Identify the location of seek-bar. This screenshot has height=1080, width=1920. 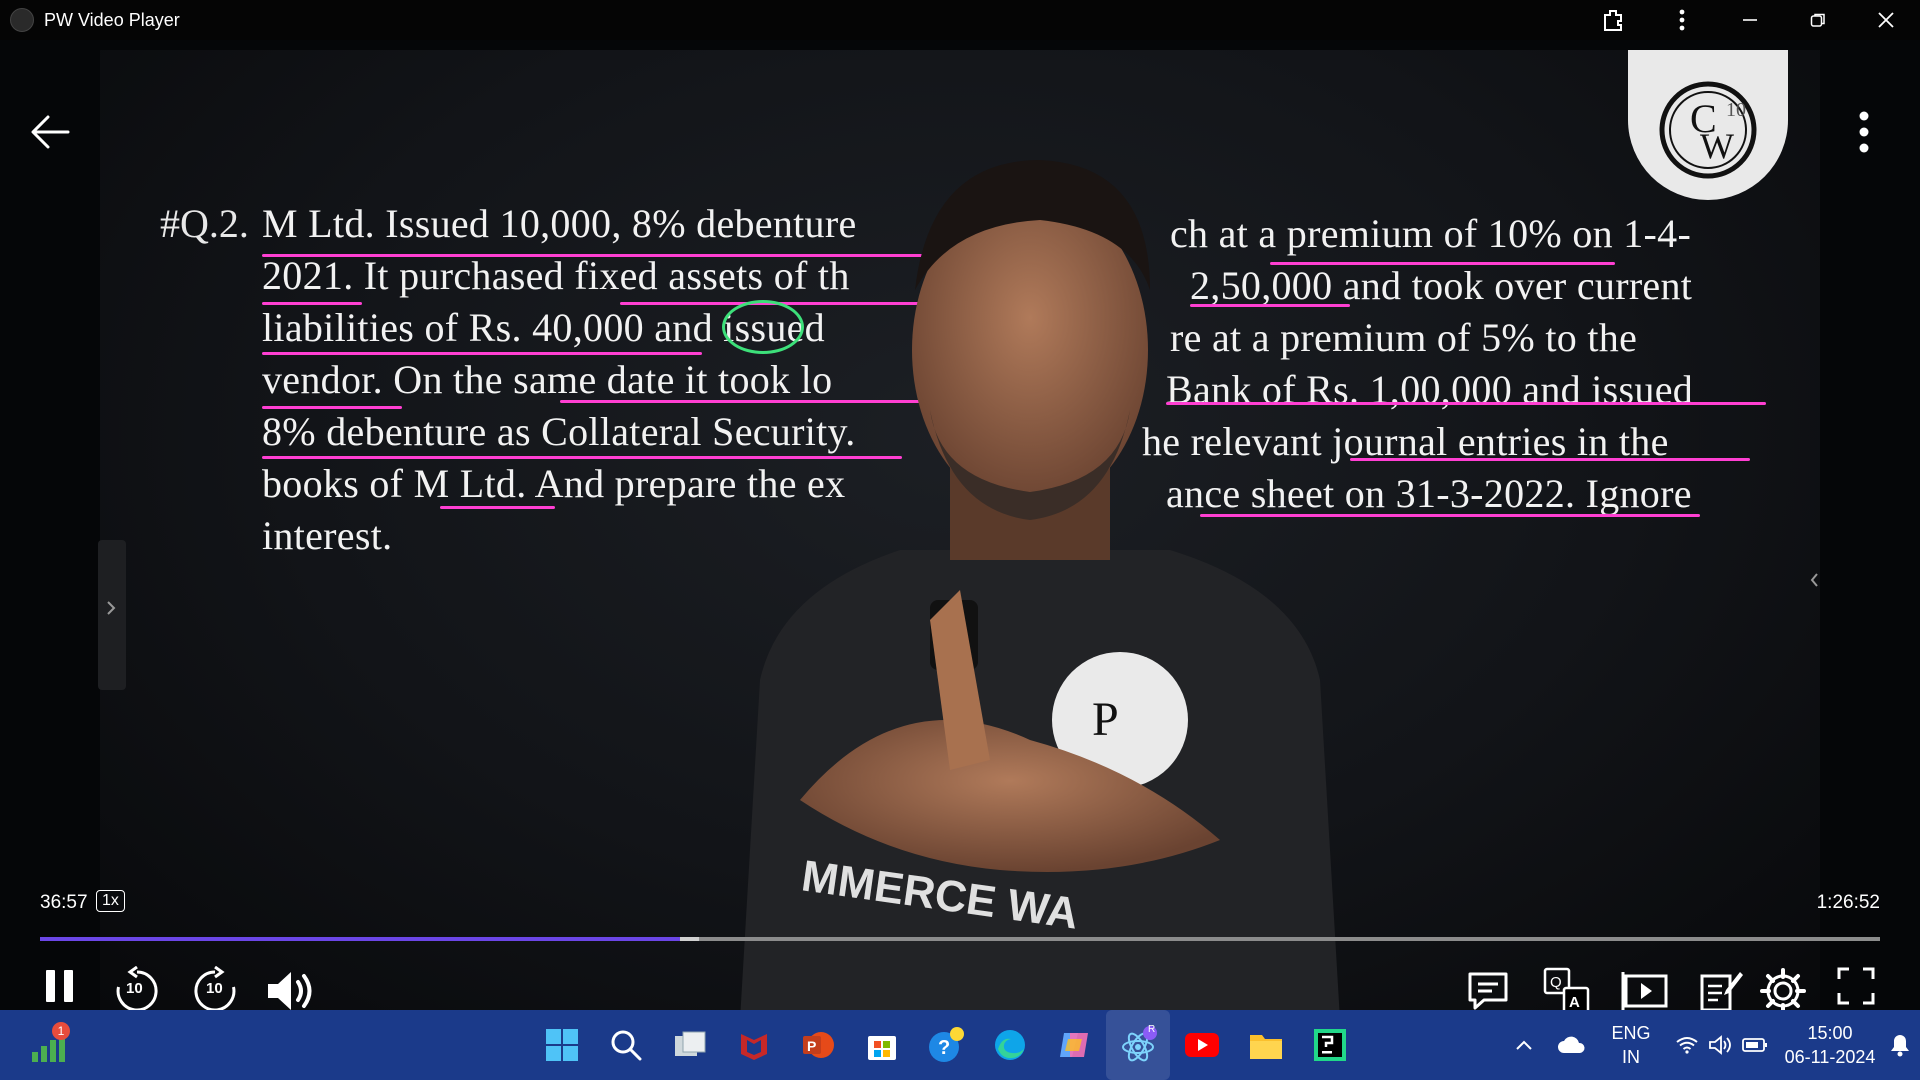
(960, 939).